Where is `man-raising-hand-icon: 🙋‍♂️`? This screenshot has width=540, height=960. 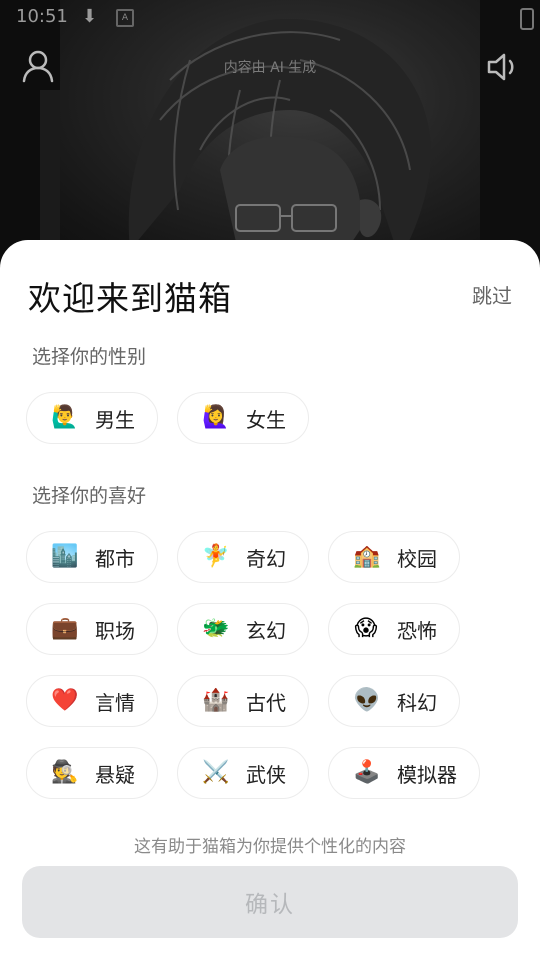
man-raising-hand-icon: 🙋‍♂️ is located at coordinates (65, 417).